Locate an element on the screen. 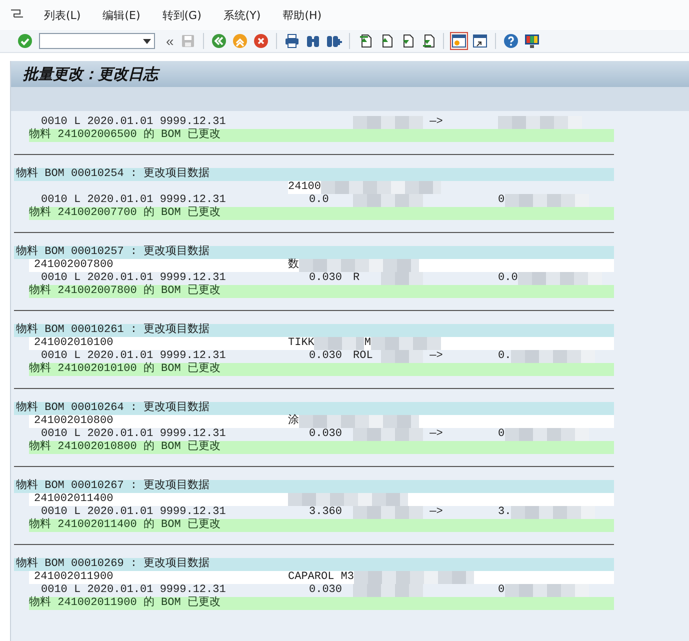 Image resolution: width=689 pixels, height=641 pixels. material-number: 241002010800 is located at coordinates (74, 421).